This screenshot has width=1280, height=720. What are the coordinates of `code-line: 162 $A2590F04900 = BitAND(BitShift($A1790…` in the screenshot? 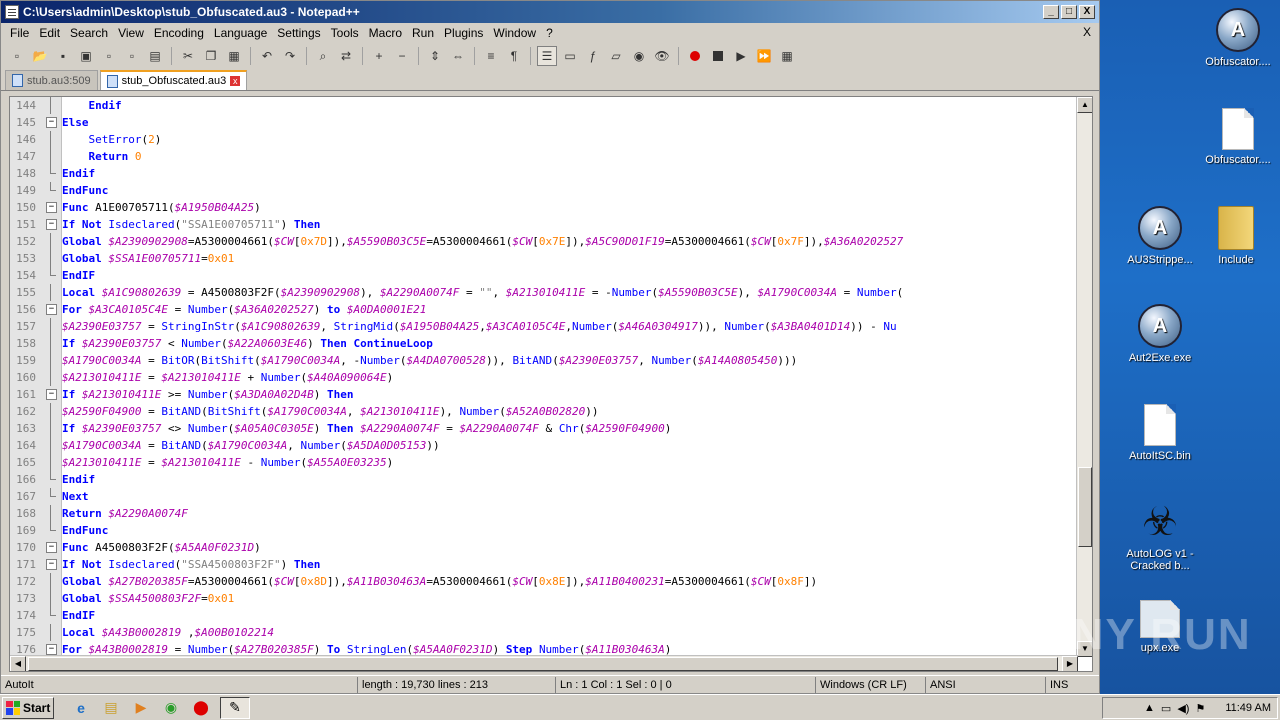 It's located at (544, 411).